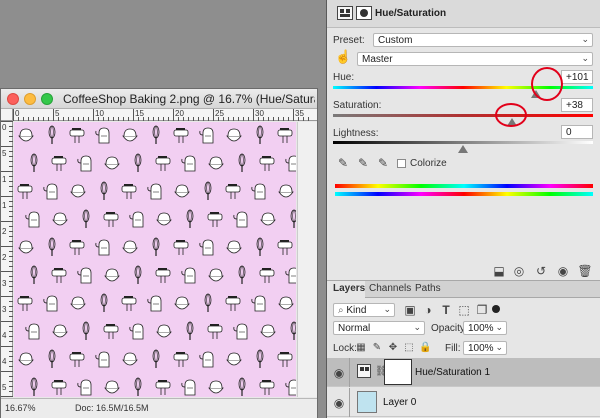  Describe the element at coordinates (485, 328) in the screenshot. I see `opacity-input: 100% ⌄` at that location.